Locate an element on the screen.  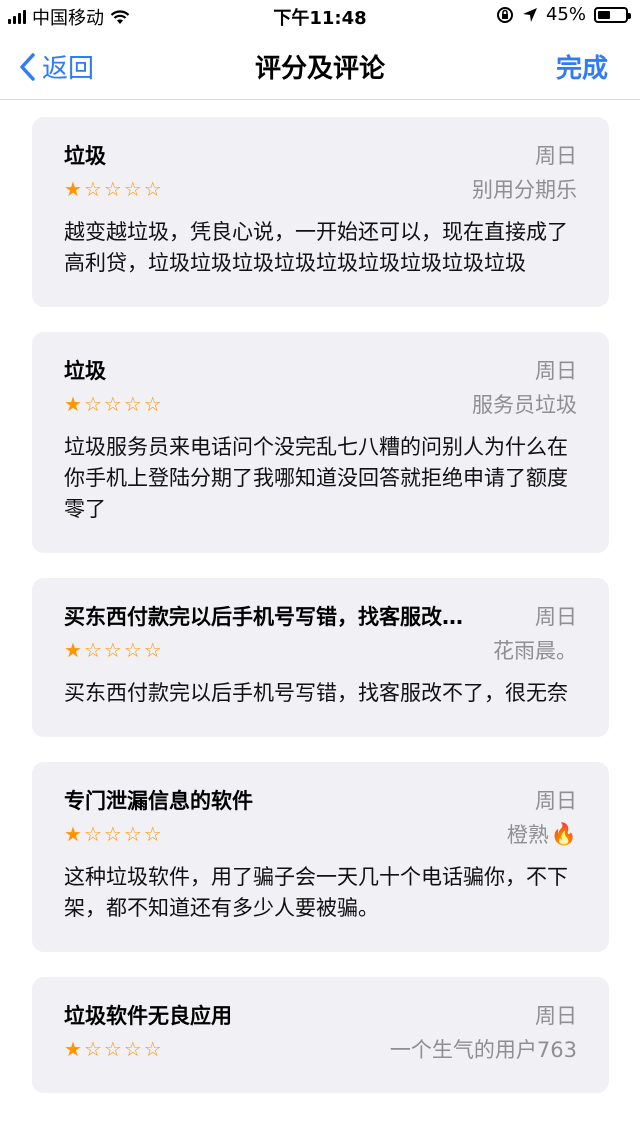
battery-percent: 45% is located at coordinates (565, 14).